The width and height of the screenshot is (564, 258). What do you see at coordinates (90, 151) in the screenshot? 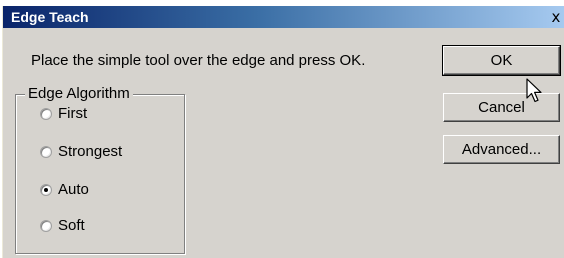
I see `radio-label-strongest: Strongest` at bounding box center [90, 151].